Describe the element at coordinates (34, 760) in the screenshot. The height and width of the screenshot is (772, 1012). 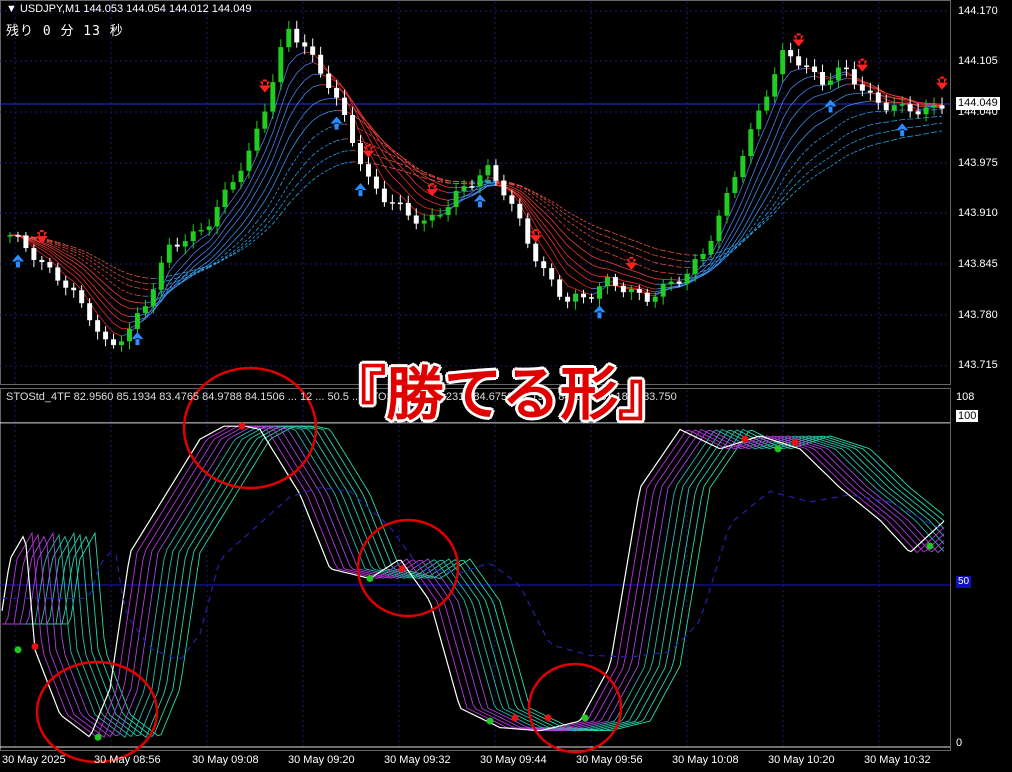
I see `time-label: 30 May 2025` at that location.